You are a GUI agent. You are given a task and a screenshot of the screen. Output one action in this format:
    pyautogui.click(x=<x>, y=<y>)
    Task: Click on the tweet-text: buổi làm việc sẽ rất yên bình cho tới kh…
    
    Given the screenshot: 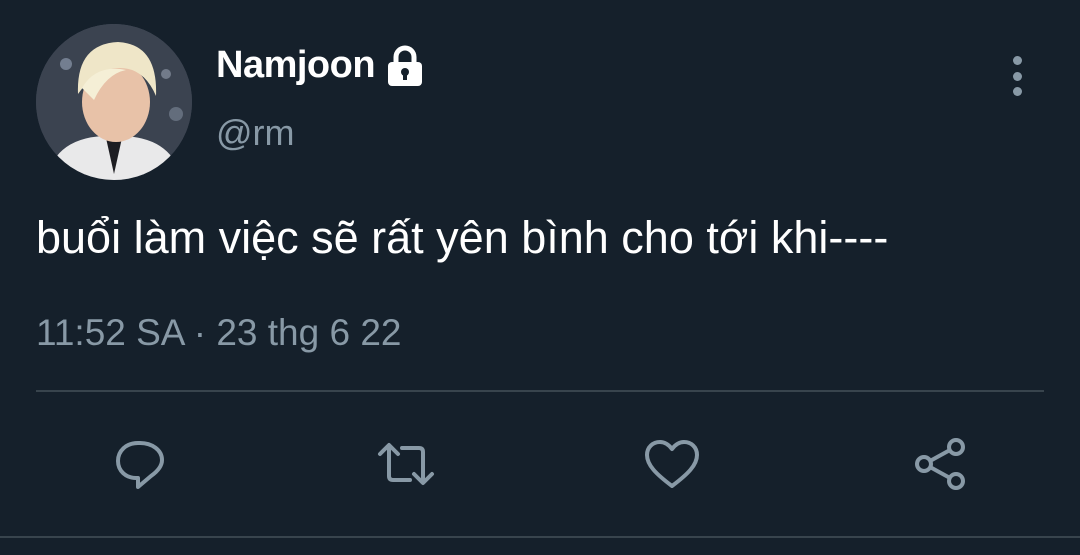 What is the action you would take?
    pyautogui.click(x=462, y=237)
    